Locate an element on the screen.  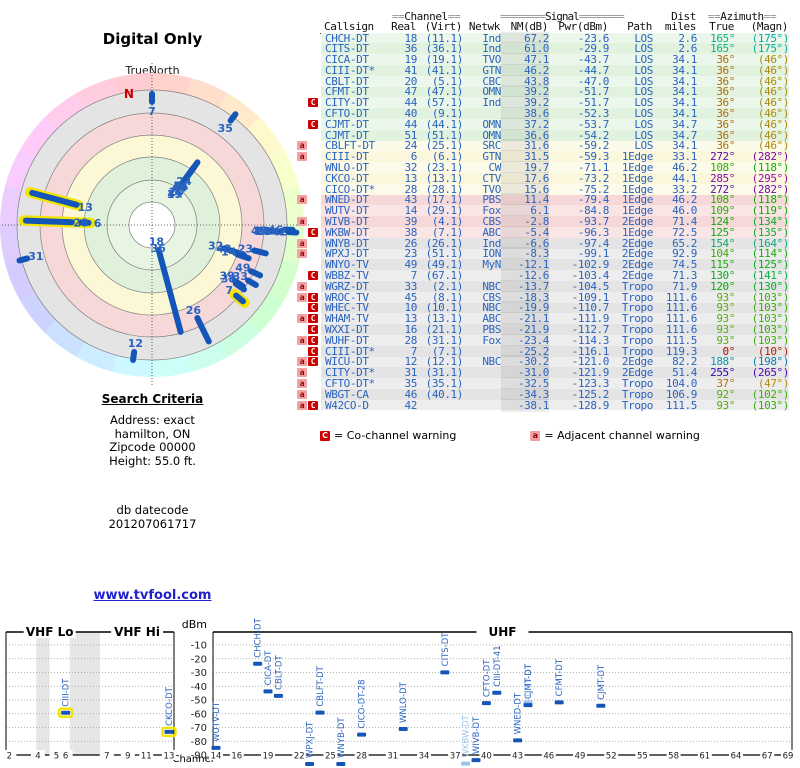
radar-label-ch7: 7 is located at coordinates (152, 111).